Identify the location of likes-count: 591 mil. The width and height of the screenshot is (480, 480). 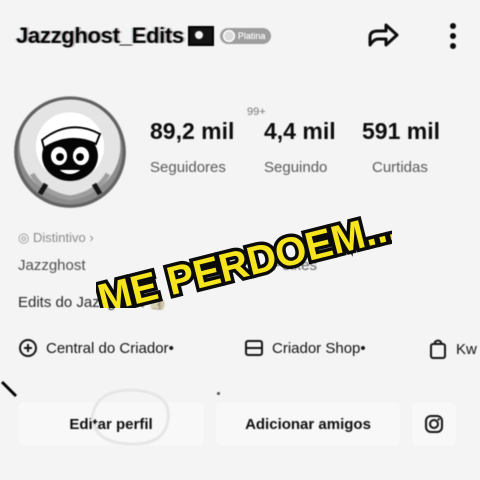
(401, 131).